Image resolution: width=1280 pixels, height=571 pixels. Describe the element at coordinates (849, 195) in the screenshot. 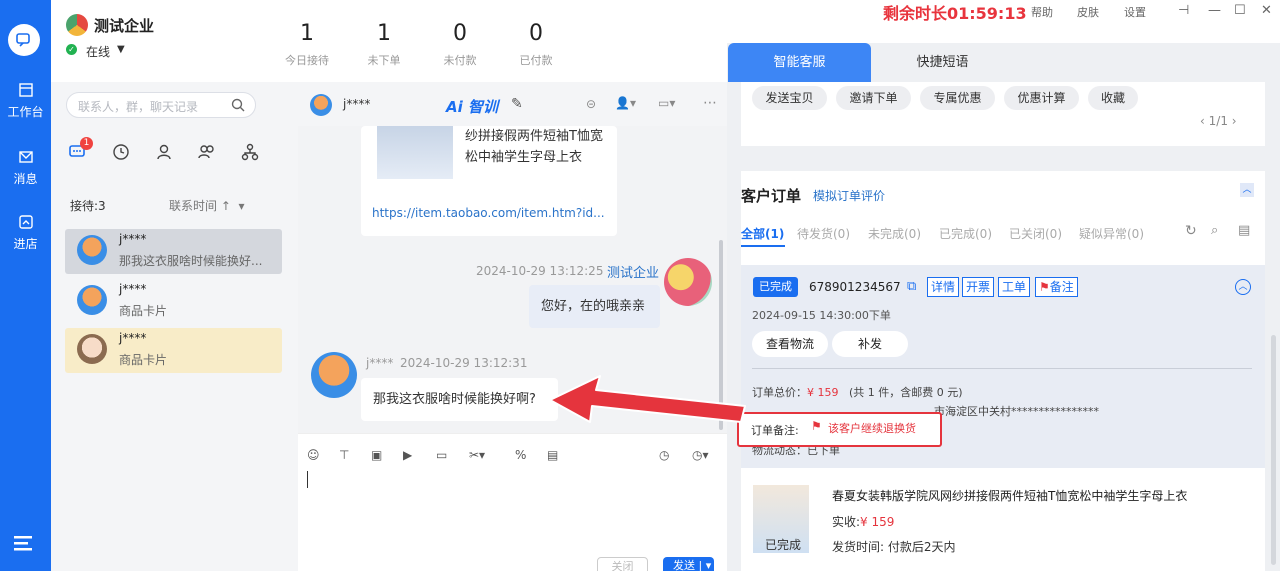

I see `simulate-review-link: 模拟订单评价` at that location.